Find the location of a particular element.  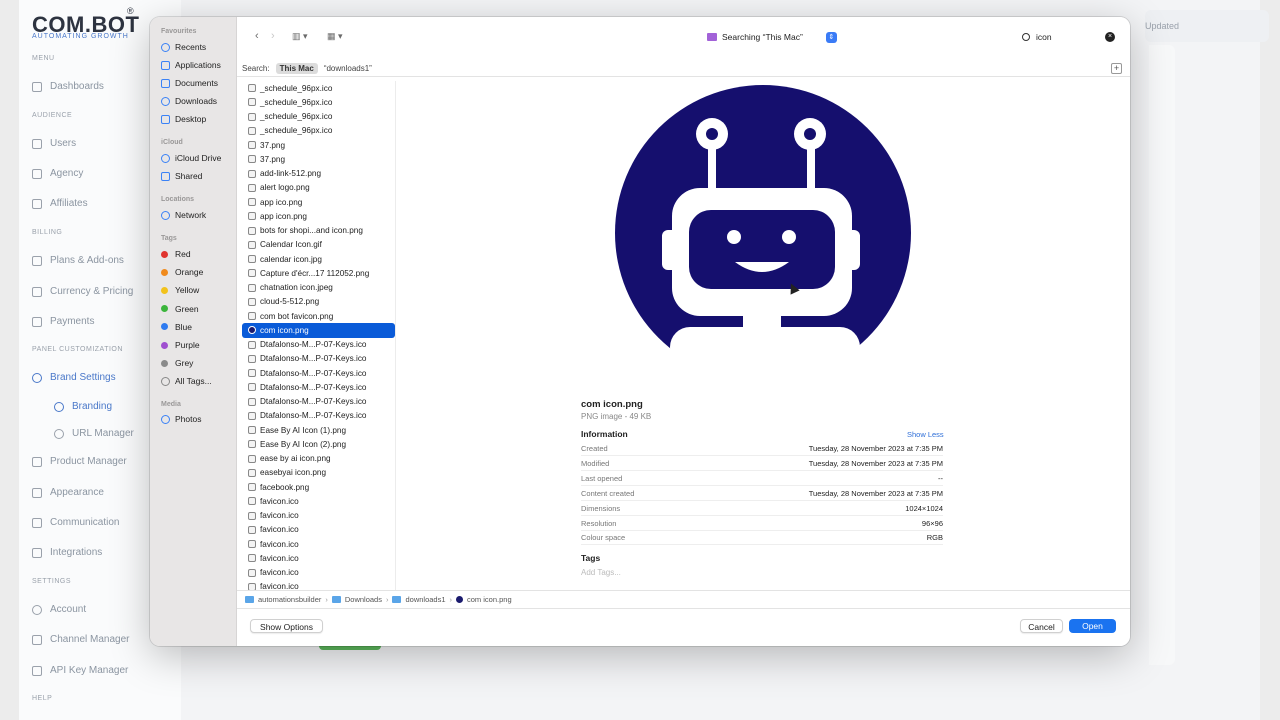

nav-url-manager: URL Manager is located at coordinates (94, 433).